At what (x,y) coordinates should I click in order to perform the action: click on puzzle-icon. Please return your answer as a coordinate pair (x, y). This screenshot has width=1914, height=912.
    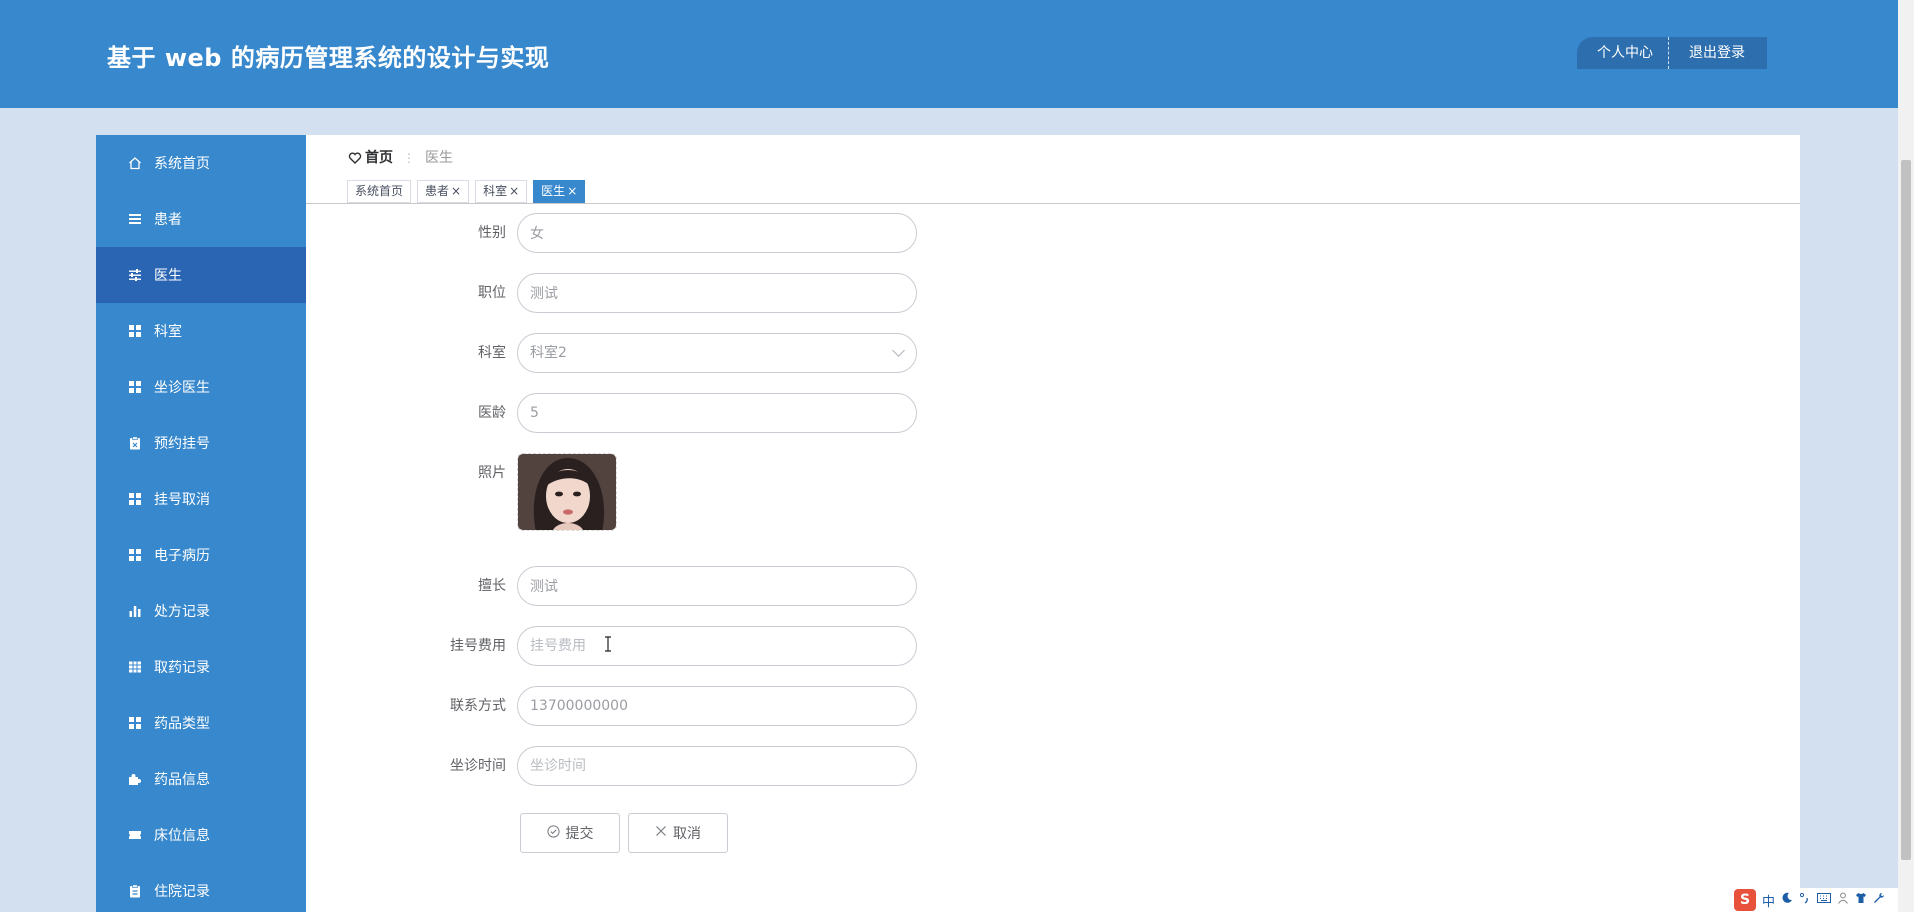
    Looking at the image, I should click on (135, 779).